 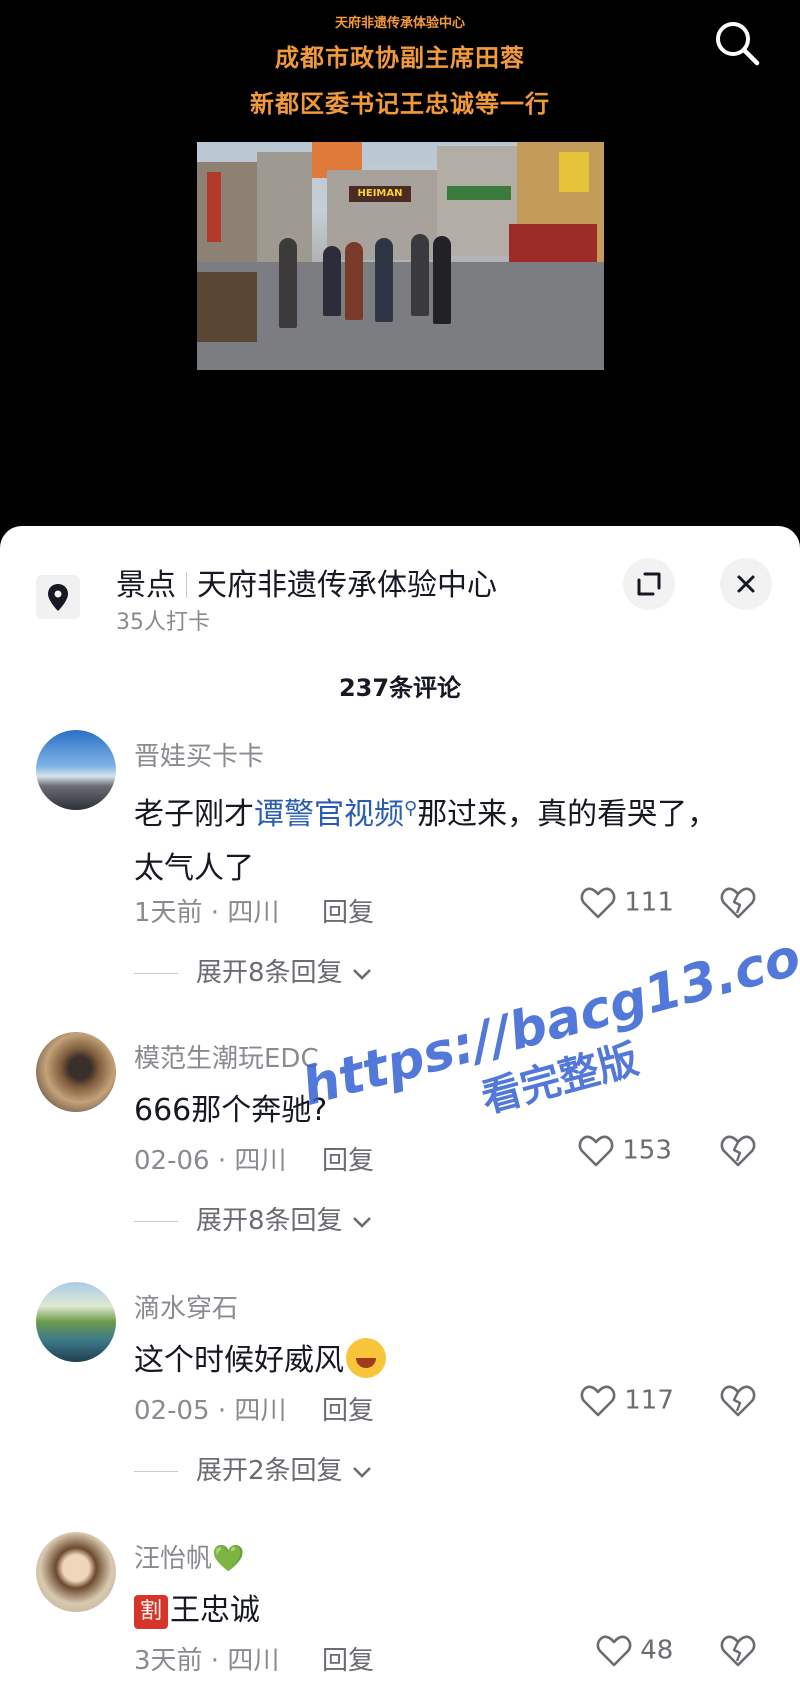 I want to click on comment-time-location: 3天前 · 四川, so click(x=207, y=1661).